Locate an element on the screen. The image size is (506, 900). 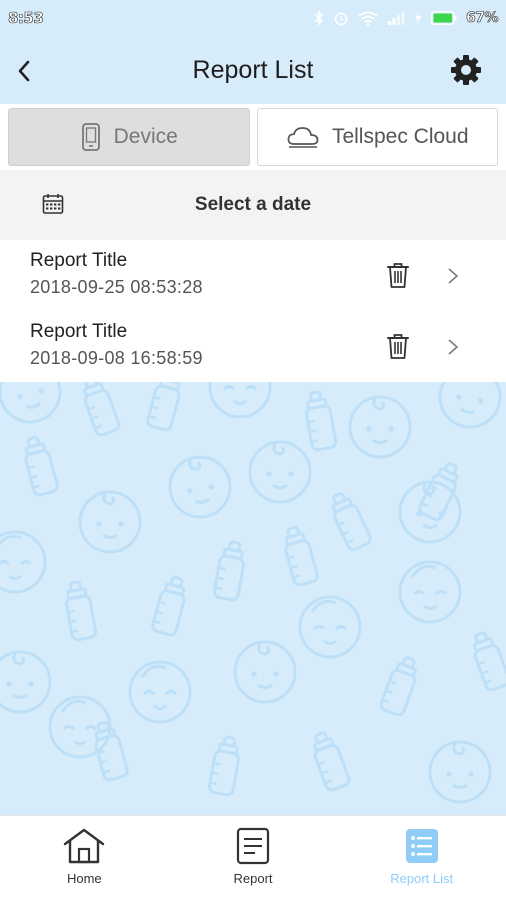
report-timestamp: 2018-09-25 08:53:28 is located at coordinates (116, 287).